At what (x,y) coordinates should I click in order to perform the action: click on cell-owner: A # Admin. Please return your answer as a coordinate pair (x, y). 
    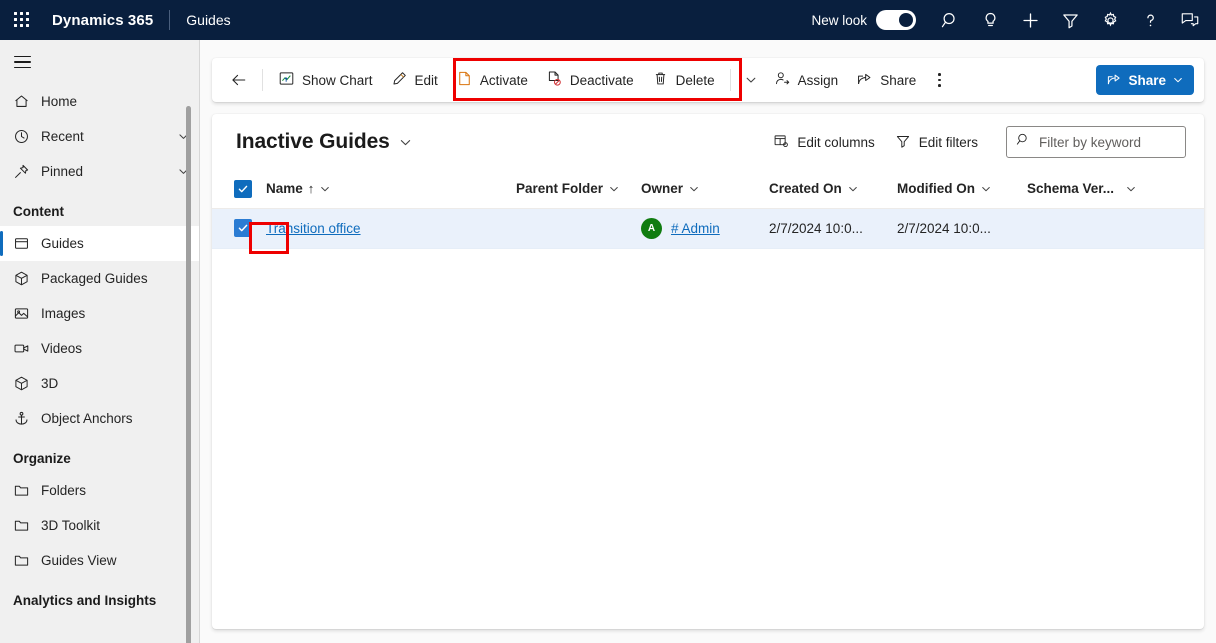
    Looking at the image, I should click on (705, 228).